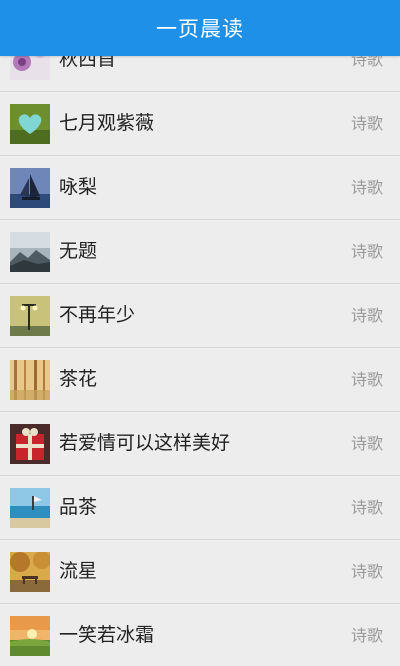 The height and width of the screenshot is (666, 400). Describe the element at coordinates (107, 635) in the screenshot. I see `list-item-title: 一笑若冰霜` at that location.